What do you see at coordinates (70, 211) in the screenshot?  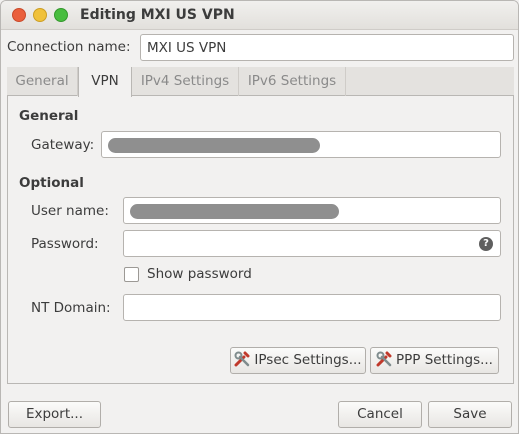 I see `username-label: User name:` at bounding box center [70, 211].